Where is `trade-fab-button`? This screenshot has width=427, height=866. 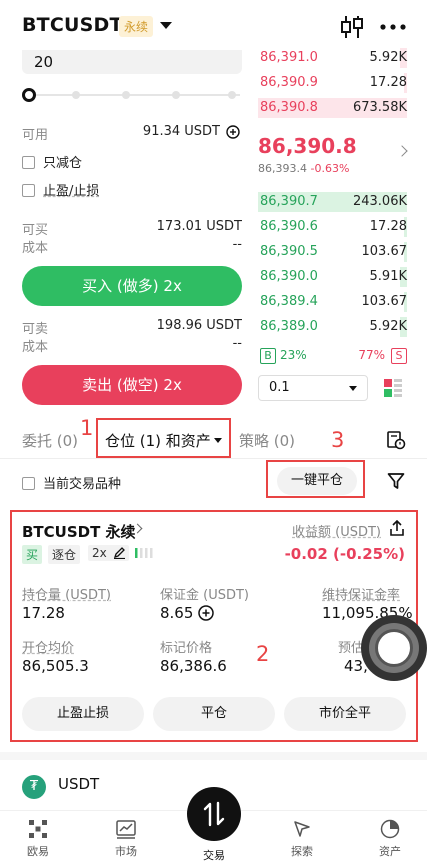
trade-fab-button is located at coordinates (214, 814).